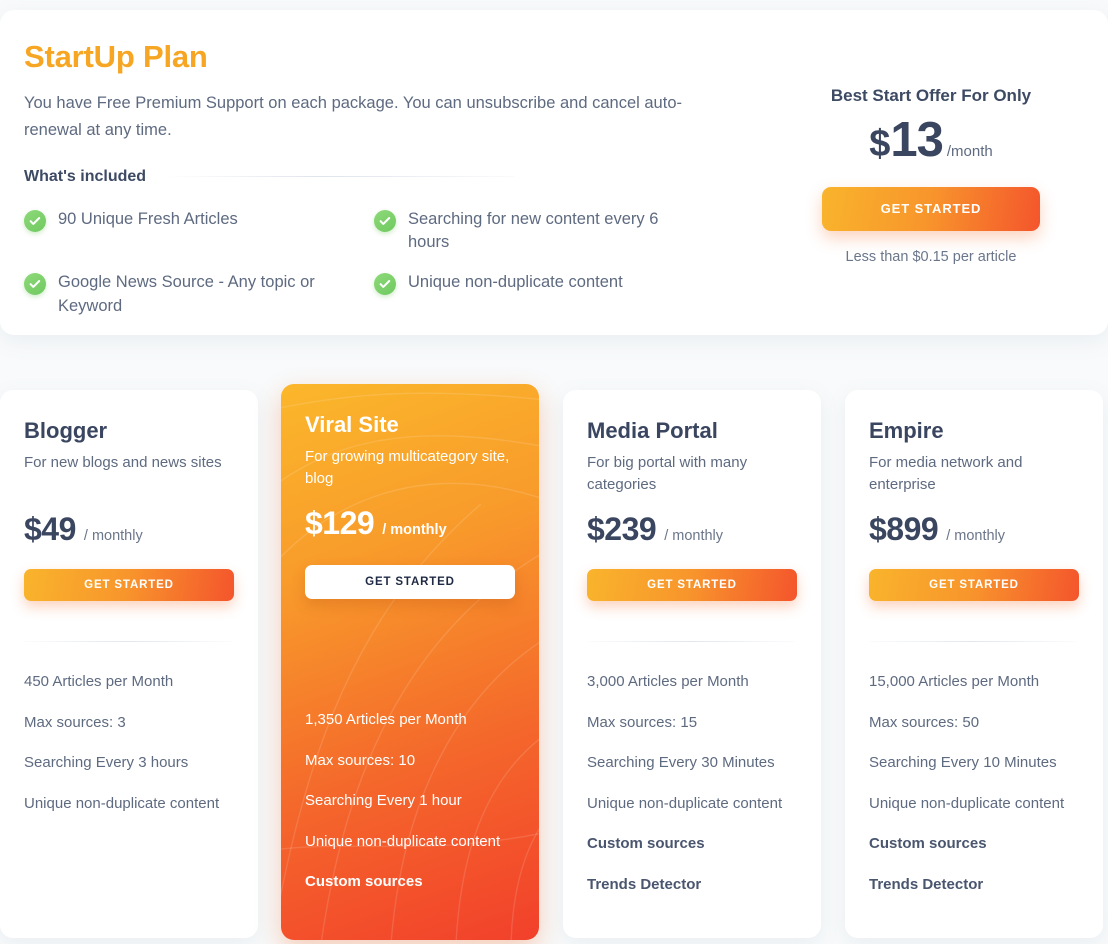 This screenshot has height=944, width=1108. Describe the element at coordinates (340, 523) in the screenshot. I see `plan-price-amount: $129` at that location.